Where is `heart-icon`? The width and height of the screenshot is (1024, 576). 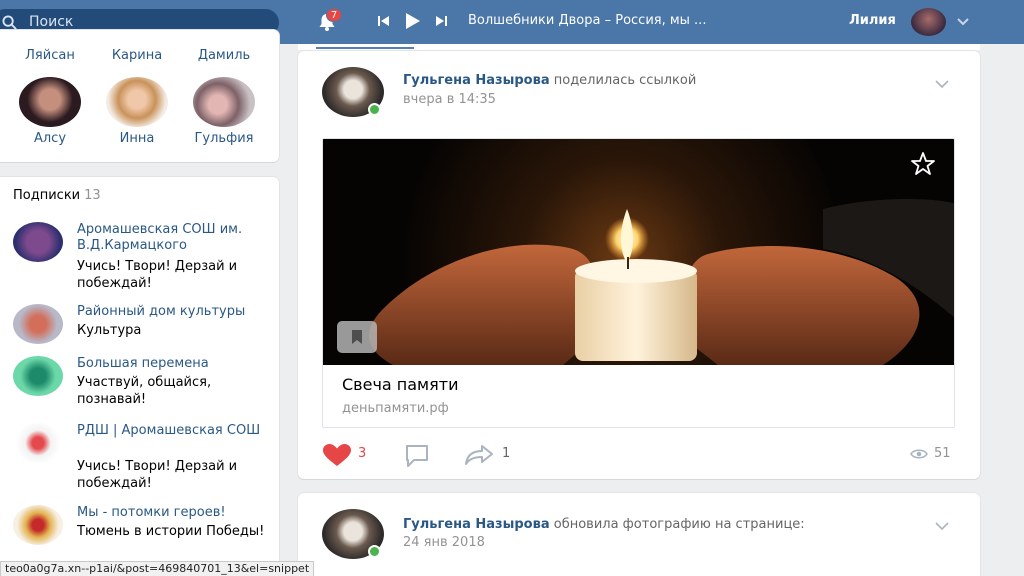 heart-icon is located at coordinates (337, 455).